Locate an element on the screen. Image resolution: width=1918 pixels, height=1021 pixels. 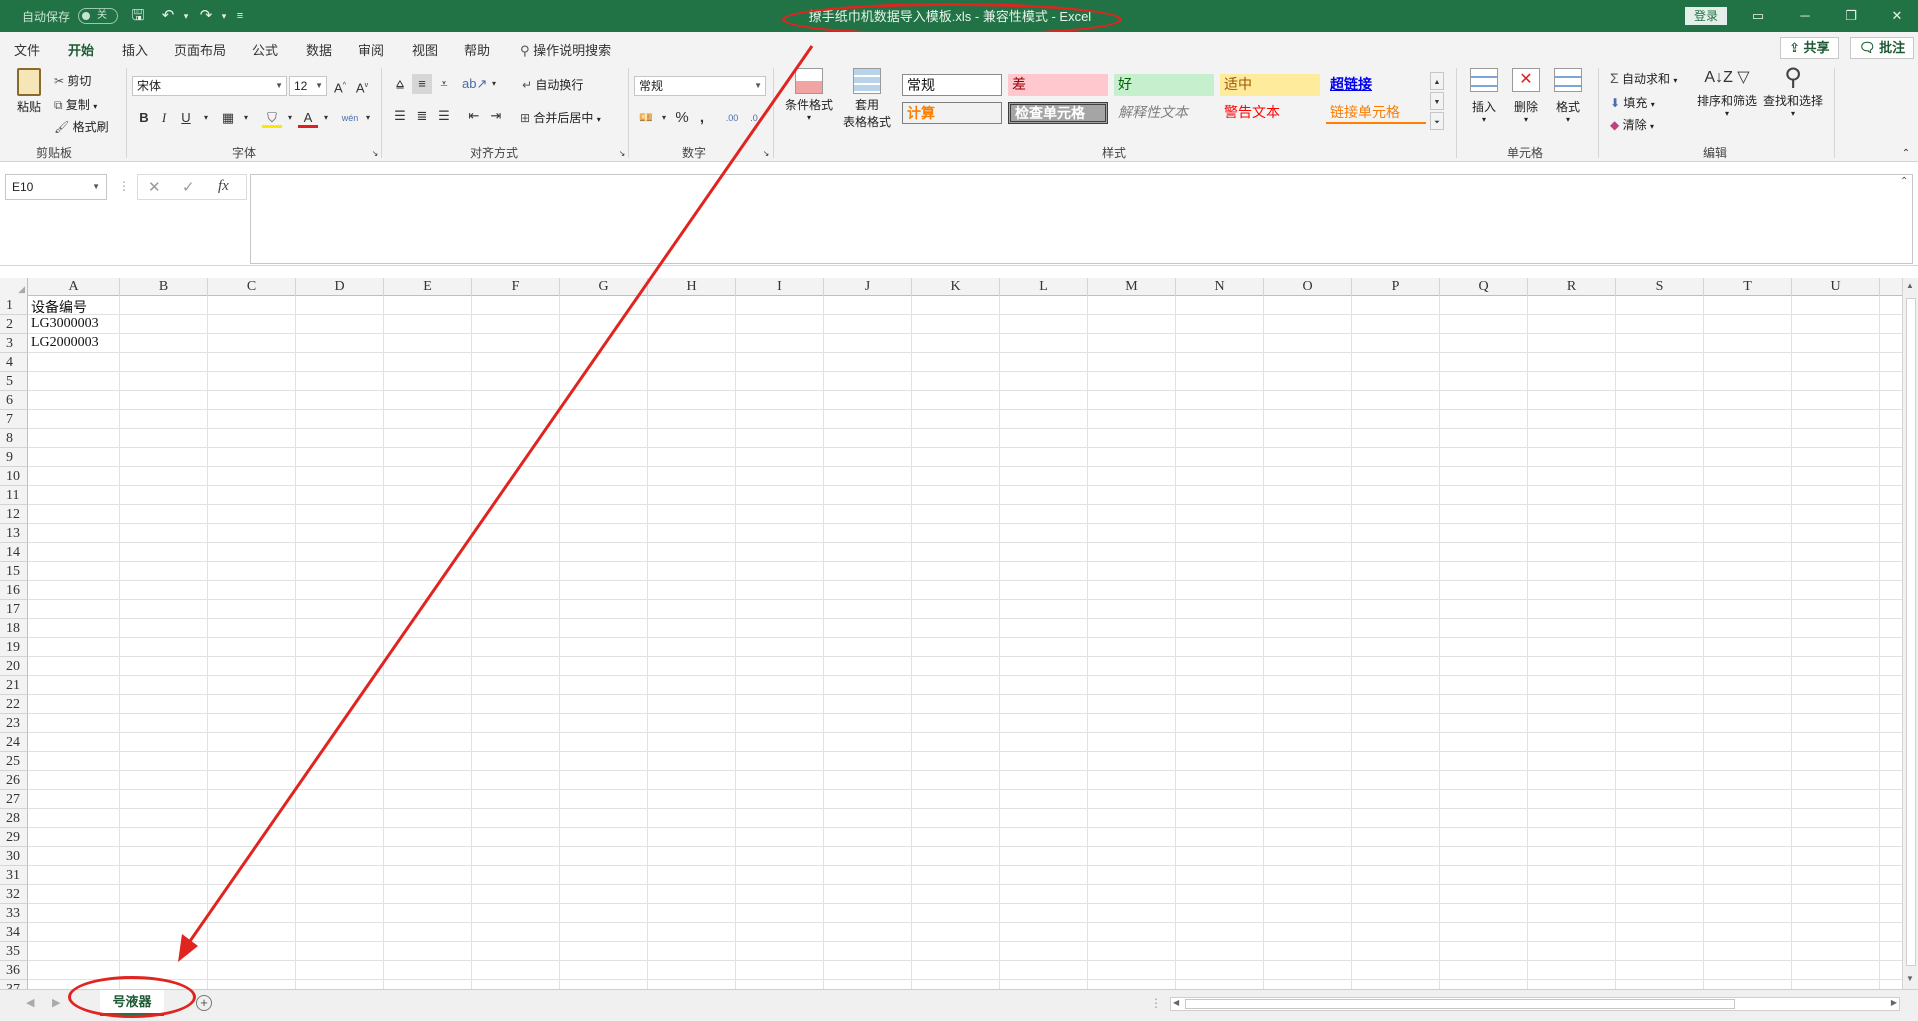
vertical-scroll-thumb is located at coordinates (1911, 632).